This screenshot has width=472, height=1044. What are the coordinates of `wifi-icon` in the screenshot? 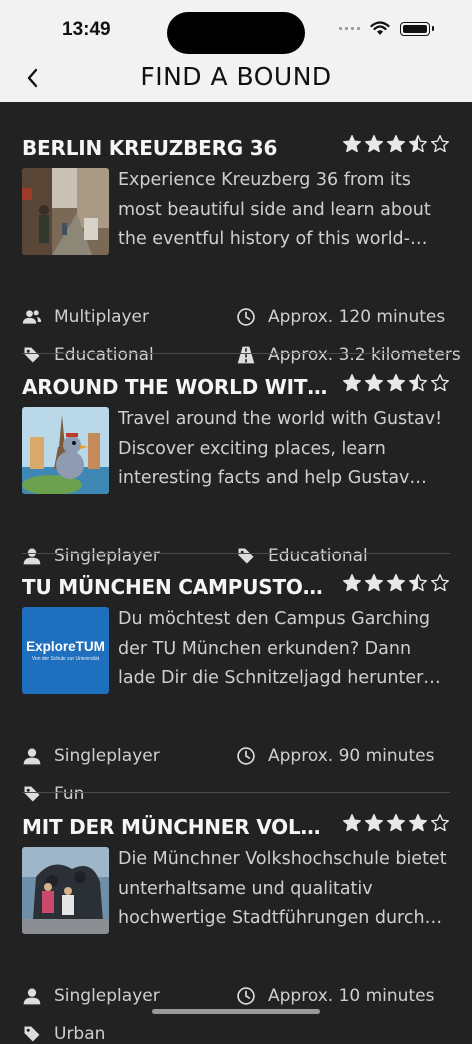 It's located at (380, 28).